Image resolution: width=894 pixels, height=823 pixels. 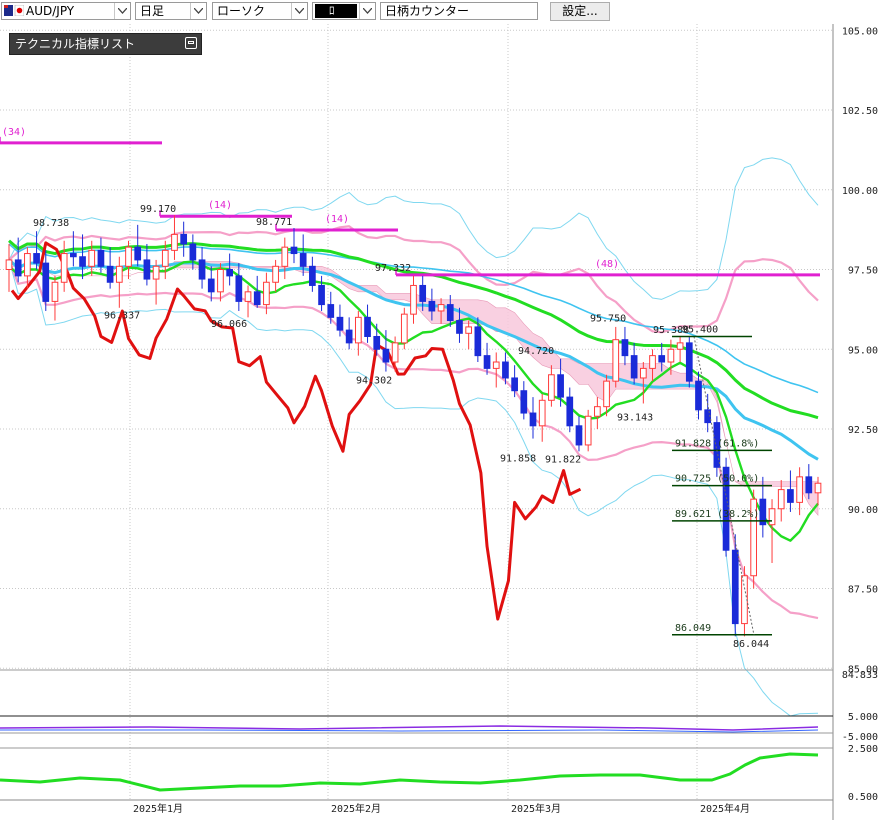 What do you see at coordinates (607, 264) in the screenshot?
I see `period-label: (48)` at bounding box center [607, 264].